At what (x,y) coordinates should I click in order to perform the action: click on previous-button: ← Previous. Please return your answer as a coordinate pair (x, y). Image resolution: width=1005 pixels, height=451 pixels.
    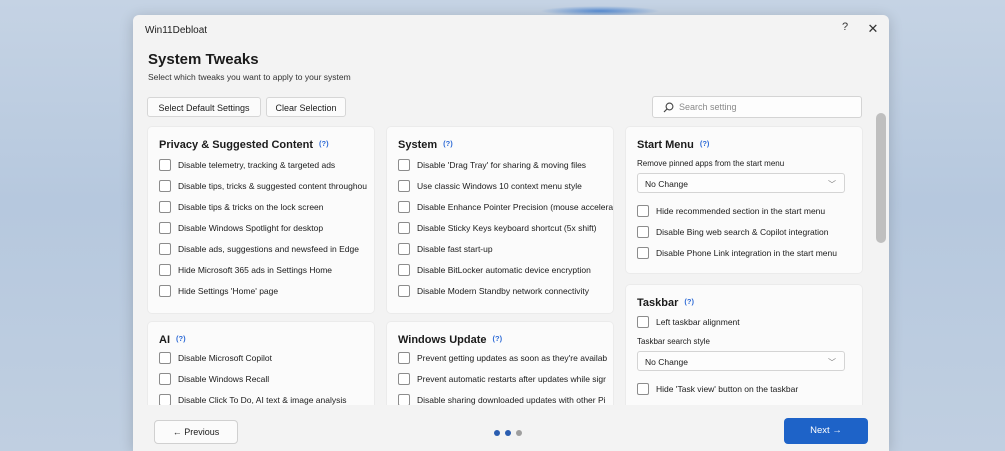
    Looking at the image, I should click on (196, 432).